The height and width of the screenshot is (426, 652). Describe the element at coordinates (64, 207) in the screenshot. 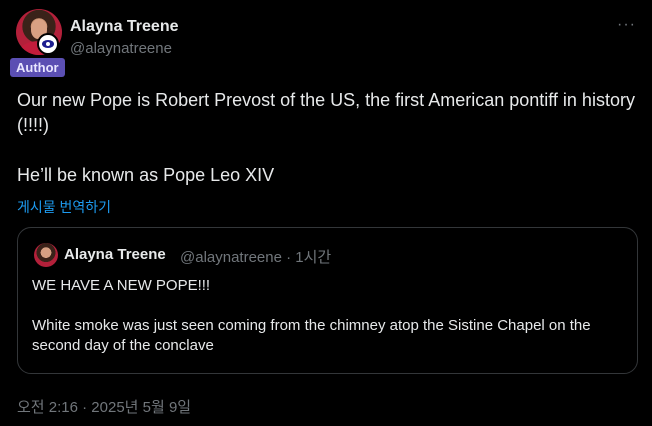

I see `translate-post-link: 게시물 번역하기` at that location.